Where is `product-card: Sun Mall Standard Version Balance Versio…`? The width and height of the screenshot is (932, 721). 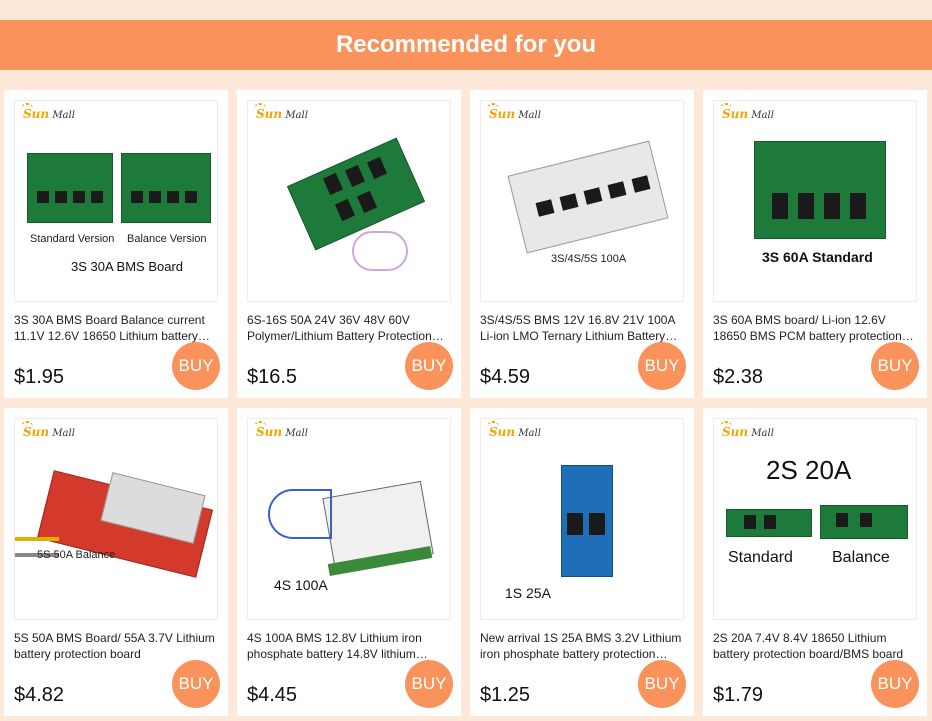 product-card: Sun Mall Standard Version Balance Versio… is located at coordinates (116, 244).